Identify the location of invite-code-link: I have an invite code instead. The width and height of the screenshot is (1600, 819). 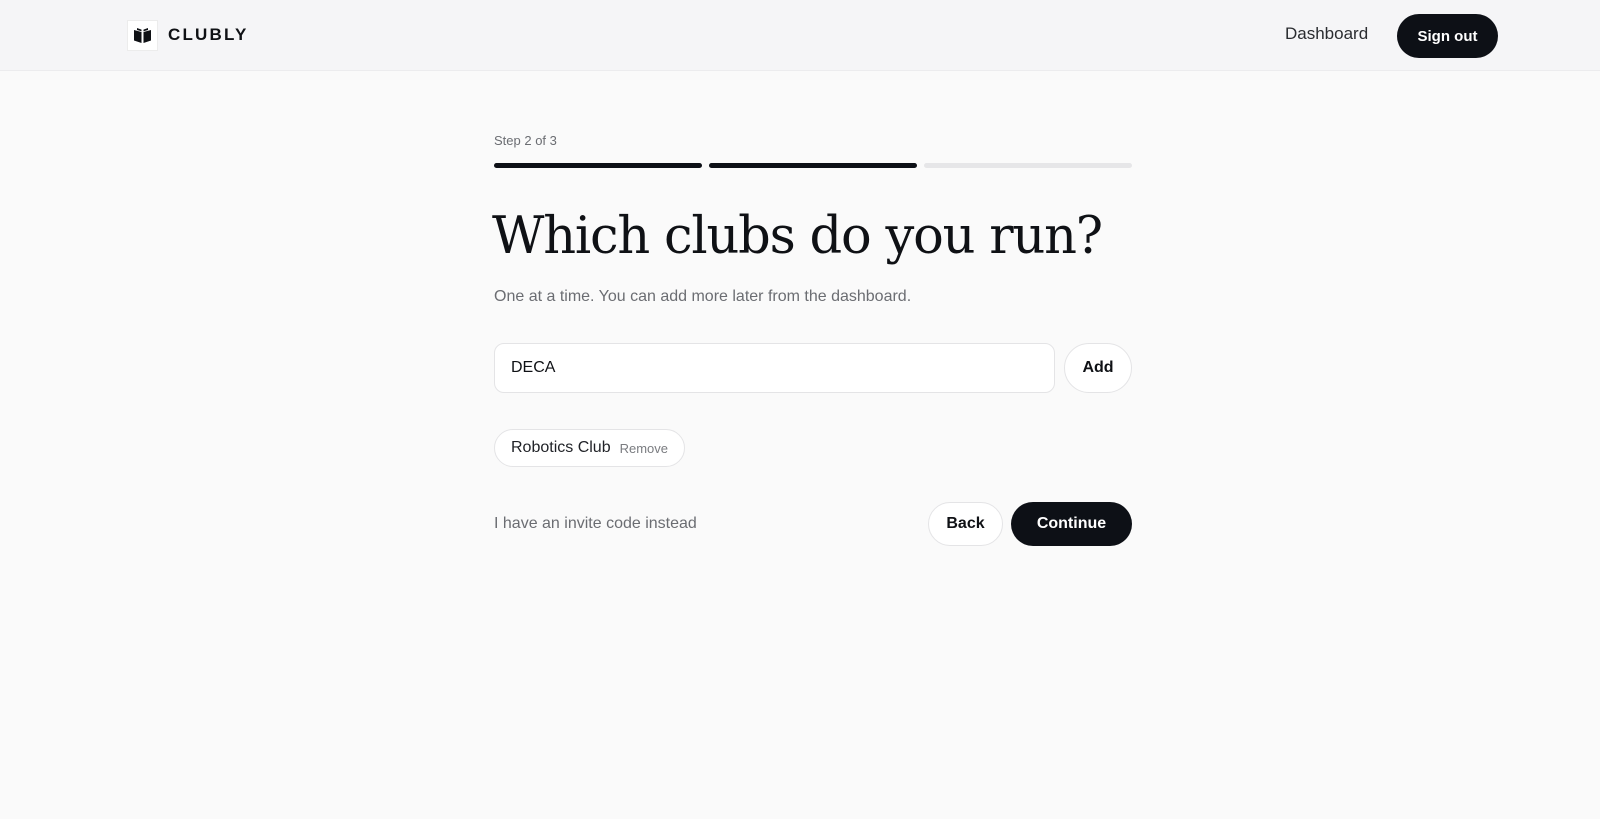
(595, 524).